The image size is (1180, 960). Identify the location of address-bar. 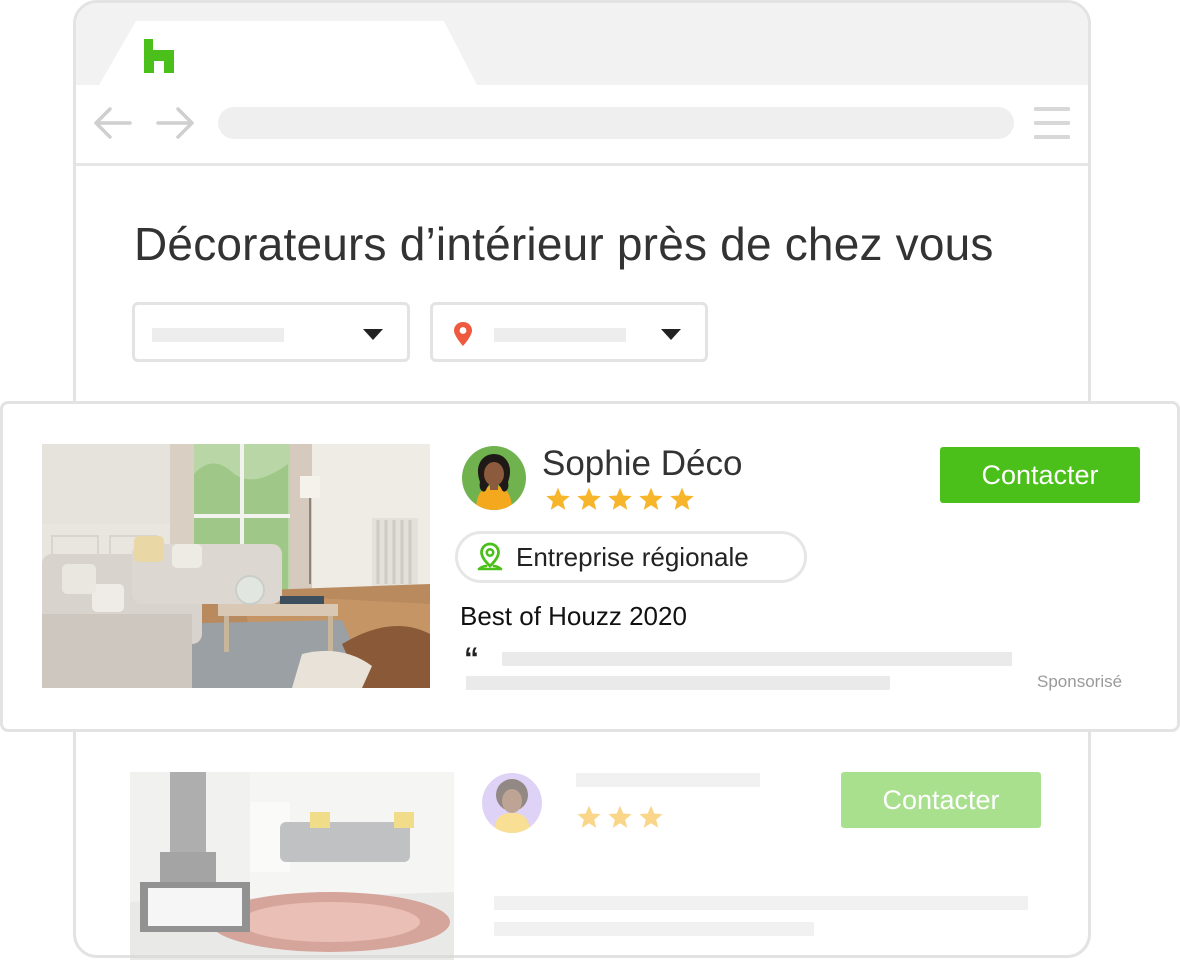
(616, 123).